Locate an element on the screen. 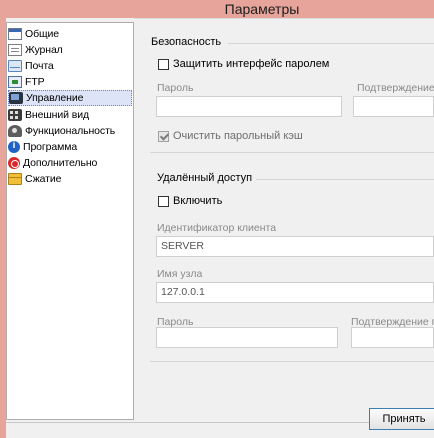  nav-item-label: Почта is located at coordinates (39, 66).